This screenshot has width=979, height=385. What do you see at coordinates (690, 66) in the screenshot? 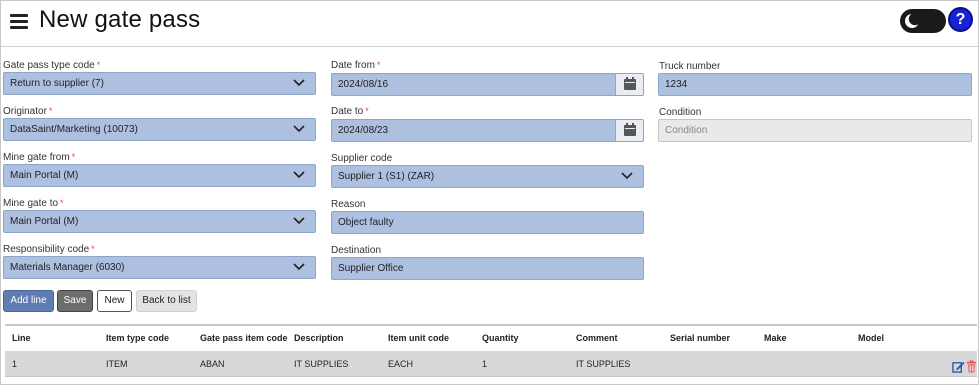
I see `truck-number-label: Truck number` at bounding box center [690, 66].